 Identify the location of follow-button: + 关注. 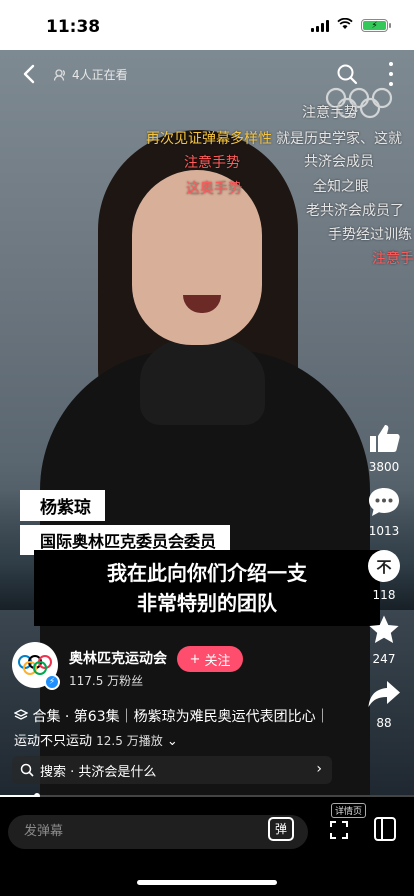
(210, 659).